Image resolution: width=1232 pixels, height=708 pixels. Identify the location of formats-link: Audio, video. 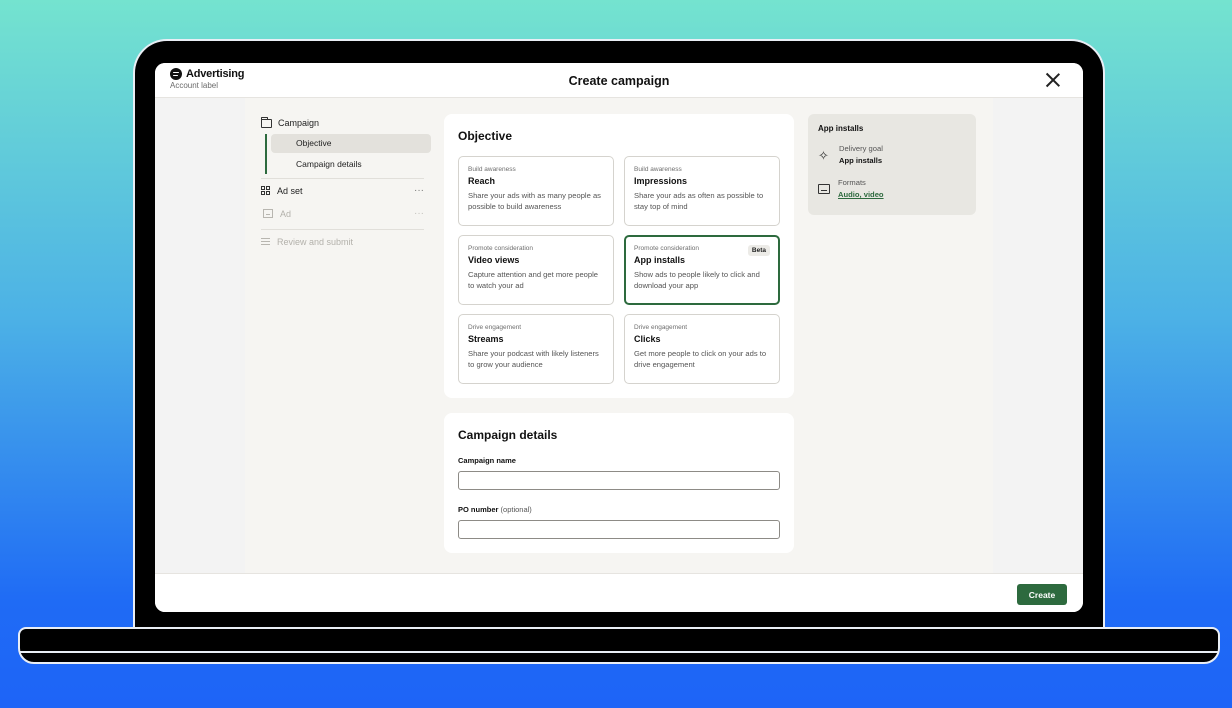
(861, 194).